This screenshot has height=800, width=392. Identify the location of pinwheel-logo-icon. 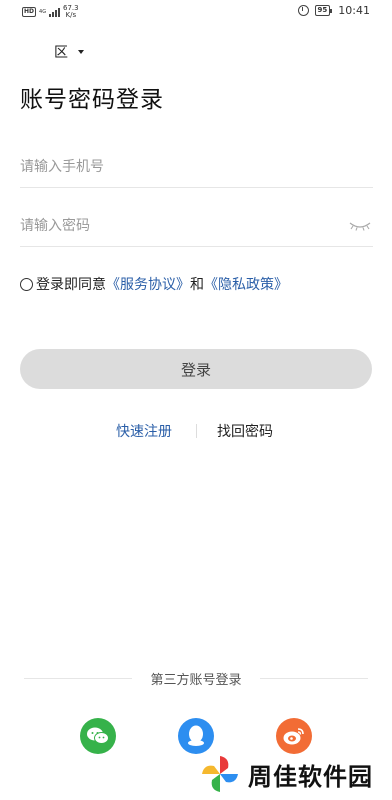
(220, 774).